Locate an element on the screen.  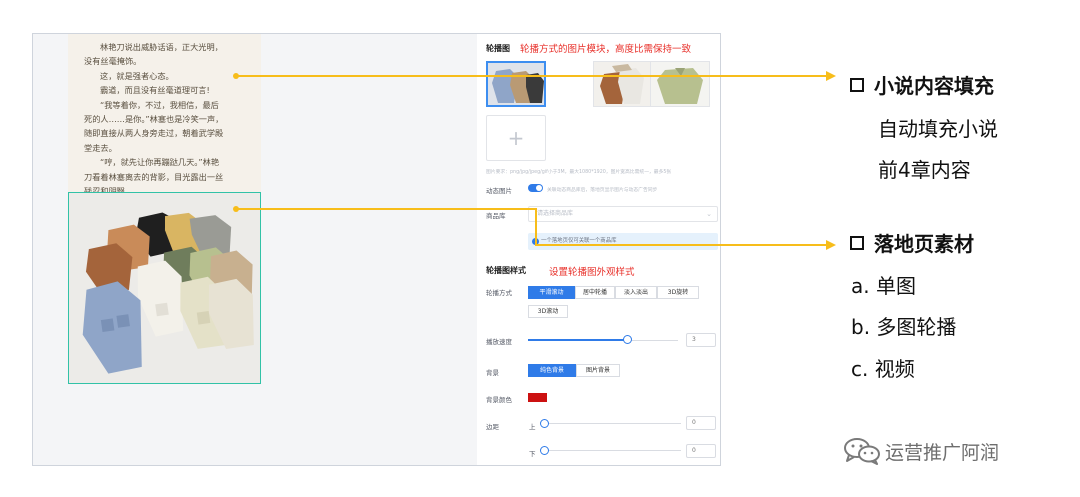
play-speed-label: 播放速度 is located at coordinates (499, 342).